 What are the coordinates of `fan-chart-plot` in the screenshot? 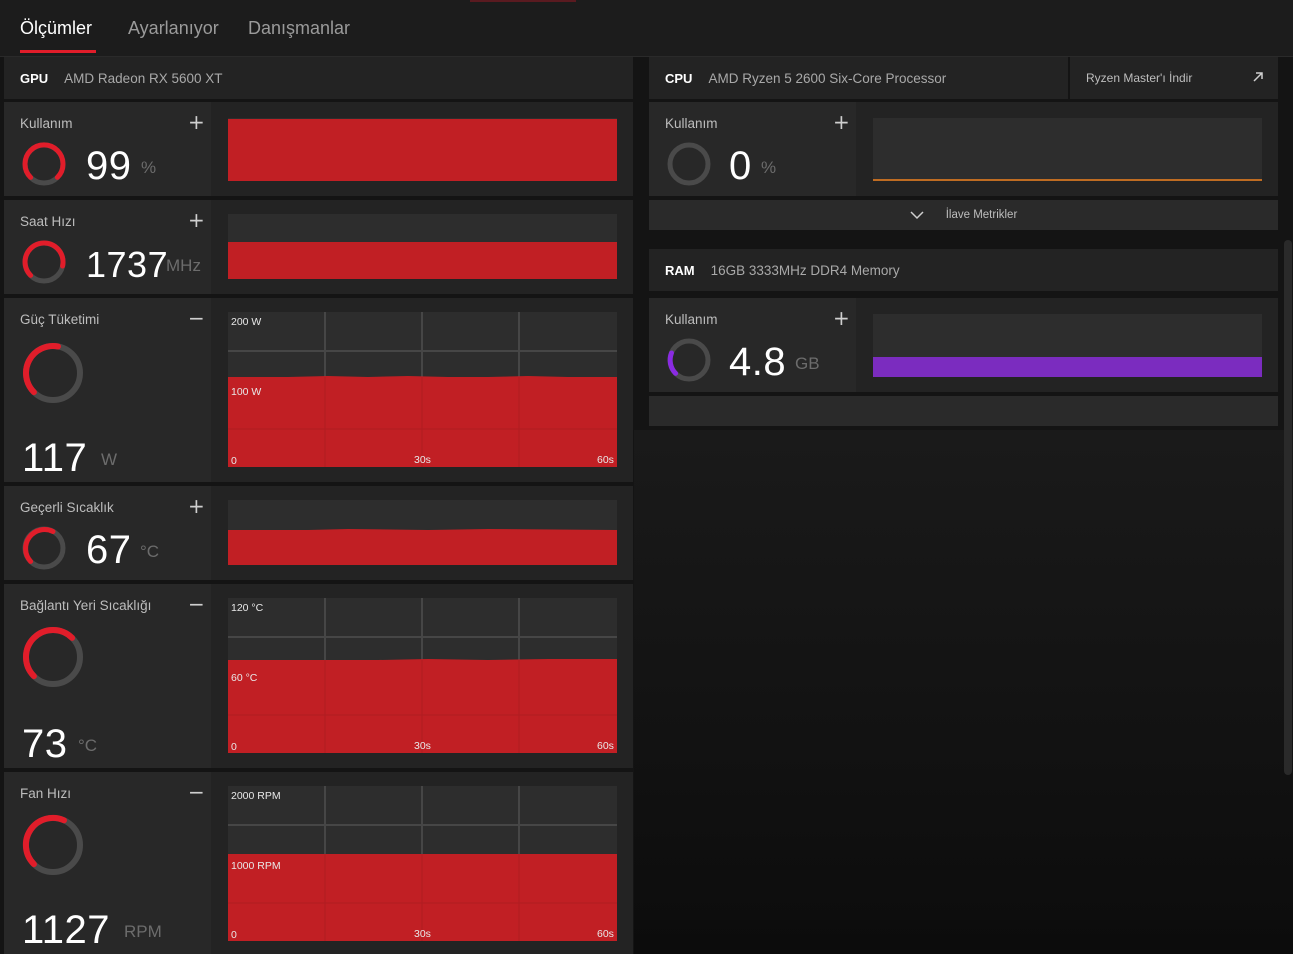 It's located at (422, 863).